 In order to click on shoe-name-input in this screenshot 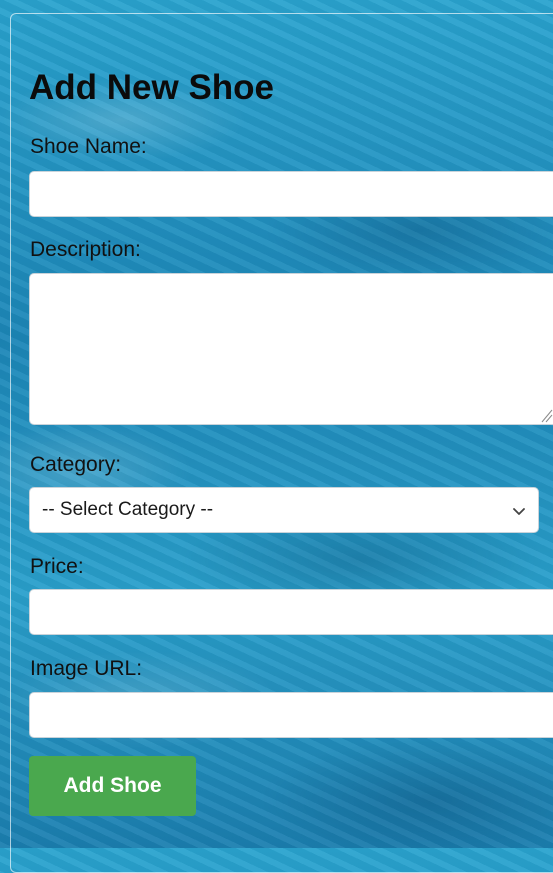, I will do `click(291, 194)`.